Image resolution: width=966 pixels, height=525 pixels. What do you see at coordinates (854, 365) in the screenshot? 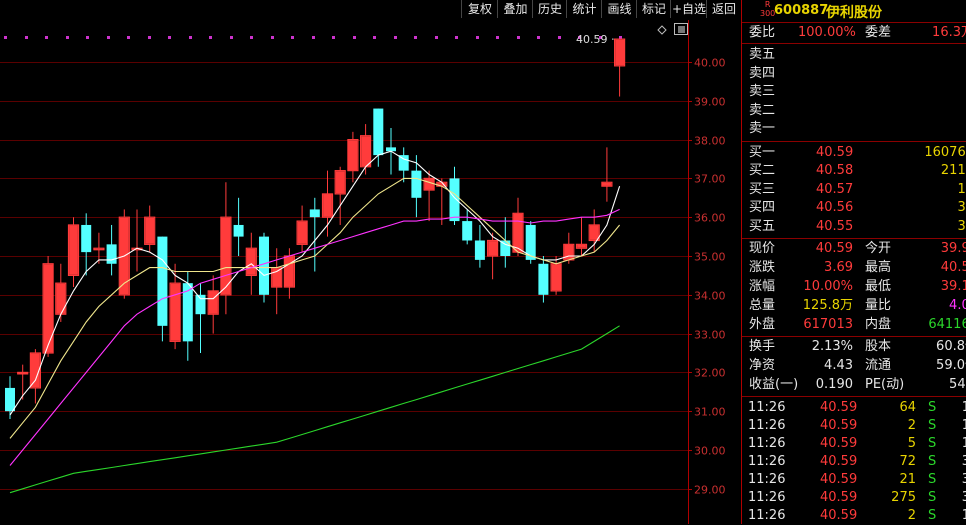
I see `fundamental-row: 净资 4.43 流通 59.0亿` at bounding box center [854, 365].